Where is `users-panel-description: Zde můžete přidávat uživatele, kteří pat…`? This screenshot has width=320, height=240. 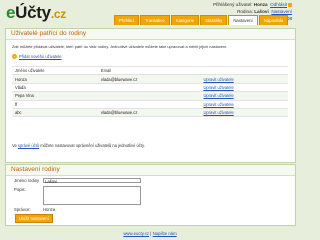 users-panel-description: Zde můžete přidávat uživatele, kteří pat… is located at coordinates (120, 46).